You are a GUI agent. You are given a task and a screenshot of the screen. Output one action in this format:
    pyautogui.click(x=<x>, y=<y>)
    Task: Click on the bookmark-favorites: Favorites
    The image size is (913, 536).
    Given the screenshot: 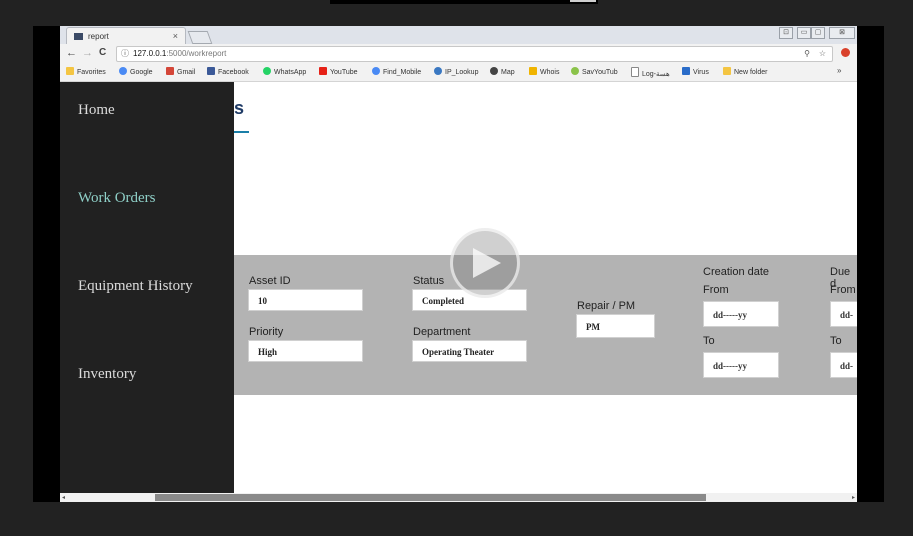 What is the action you would take?
    pyautogui.click(x=86, y=71)
    